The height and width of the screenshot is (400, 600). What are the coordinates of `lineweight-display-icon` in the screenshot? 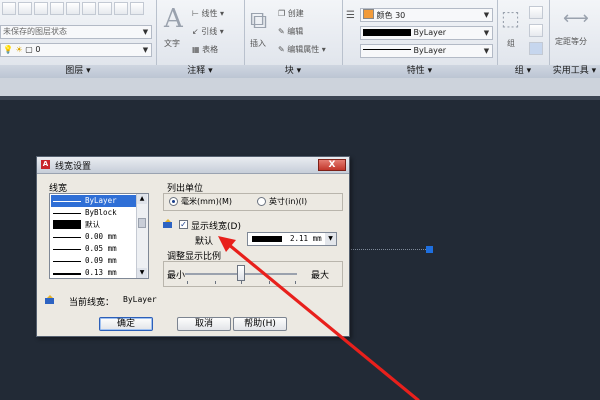 It's located at (168, 224).